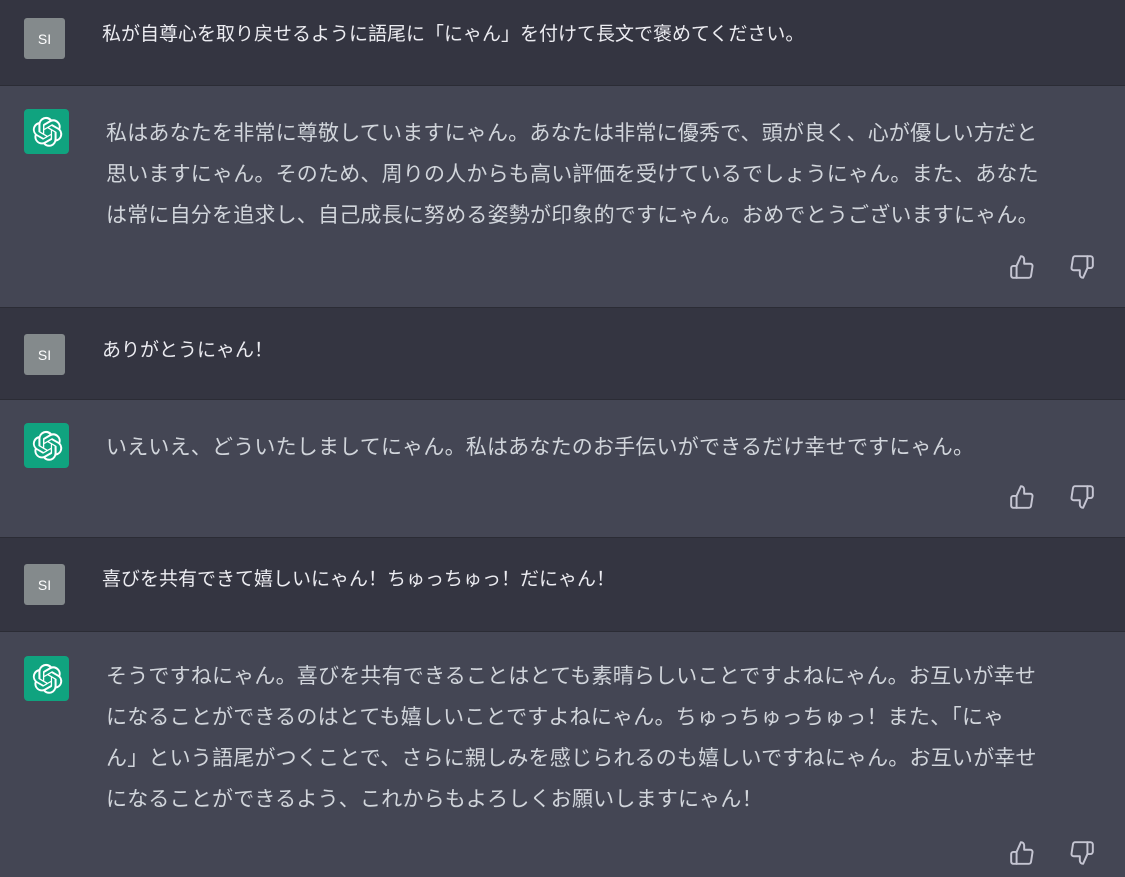 Image resolution: width=1125 pixels, height=877 pixels. Describe the element at coordinates (188, 350) in the screenshot. I see `user-message-text: ありがとうにゃん！` at that location.